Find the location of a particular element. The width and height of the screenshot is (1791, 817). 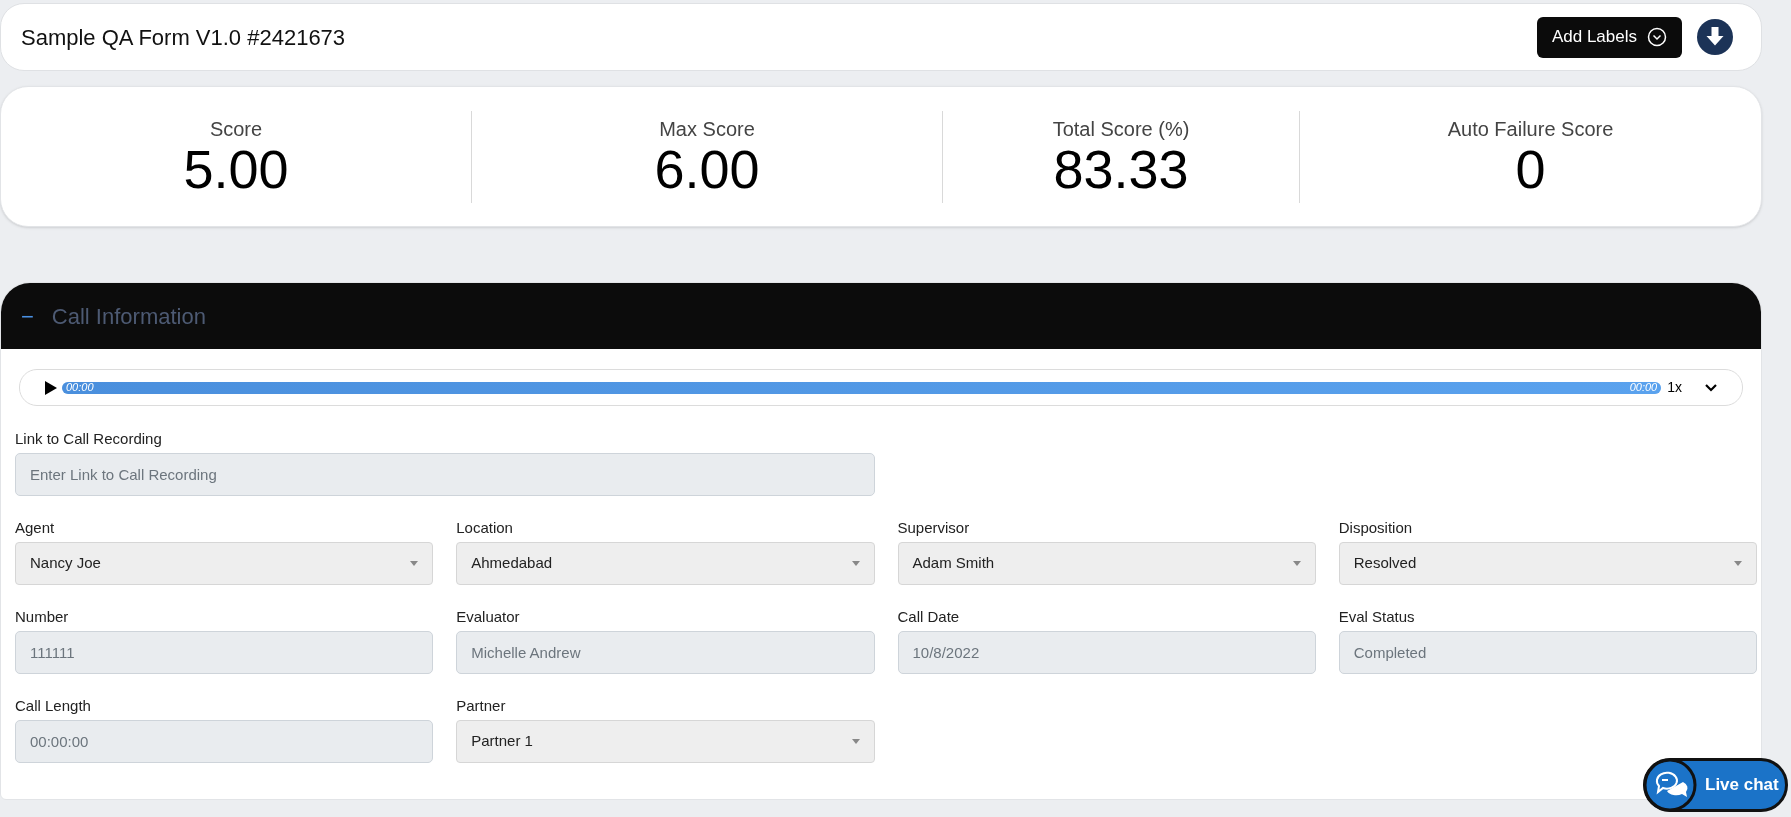

live-chat-button: Live chat is located at coordinates (1715, 785).